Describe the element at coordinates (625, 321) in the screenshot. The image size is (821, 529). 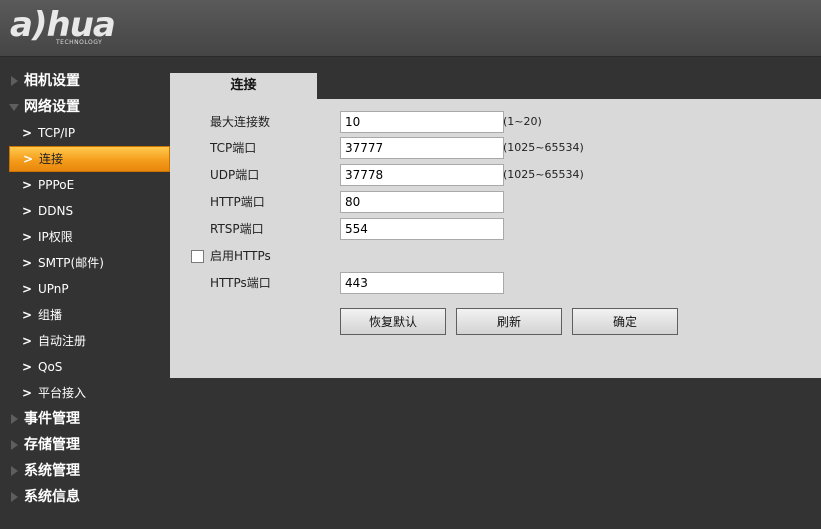
I see `confirm-button: 确定` at that location.